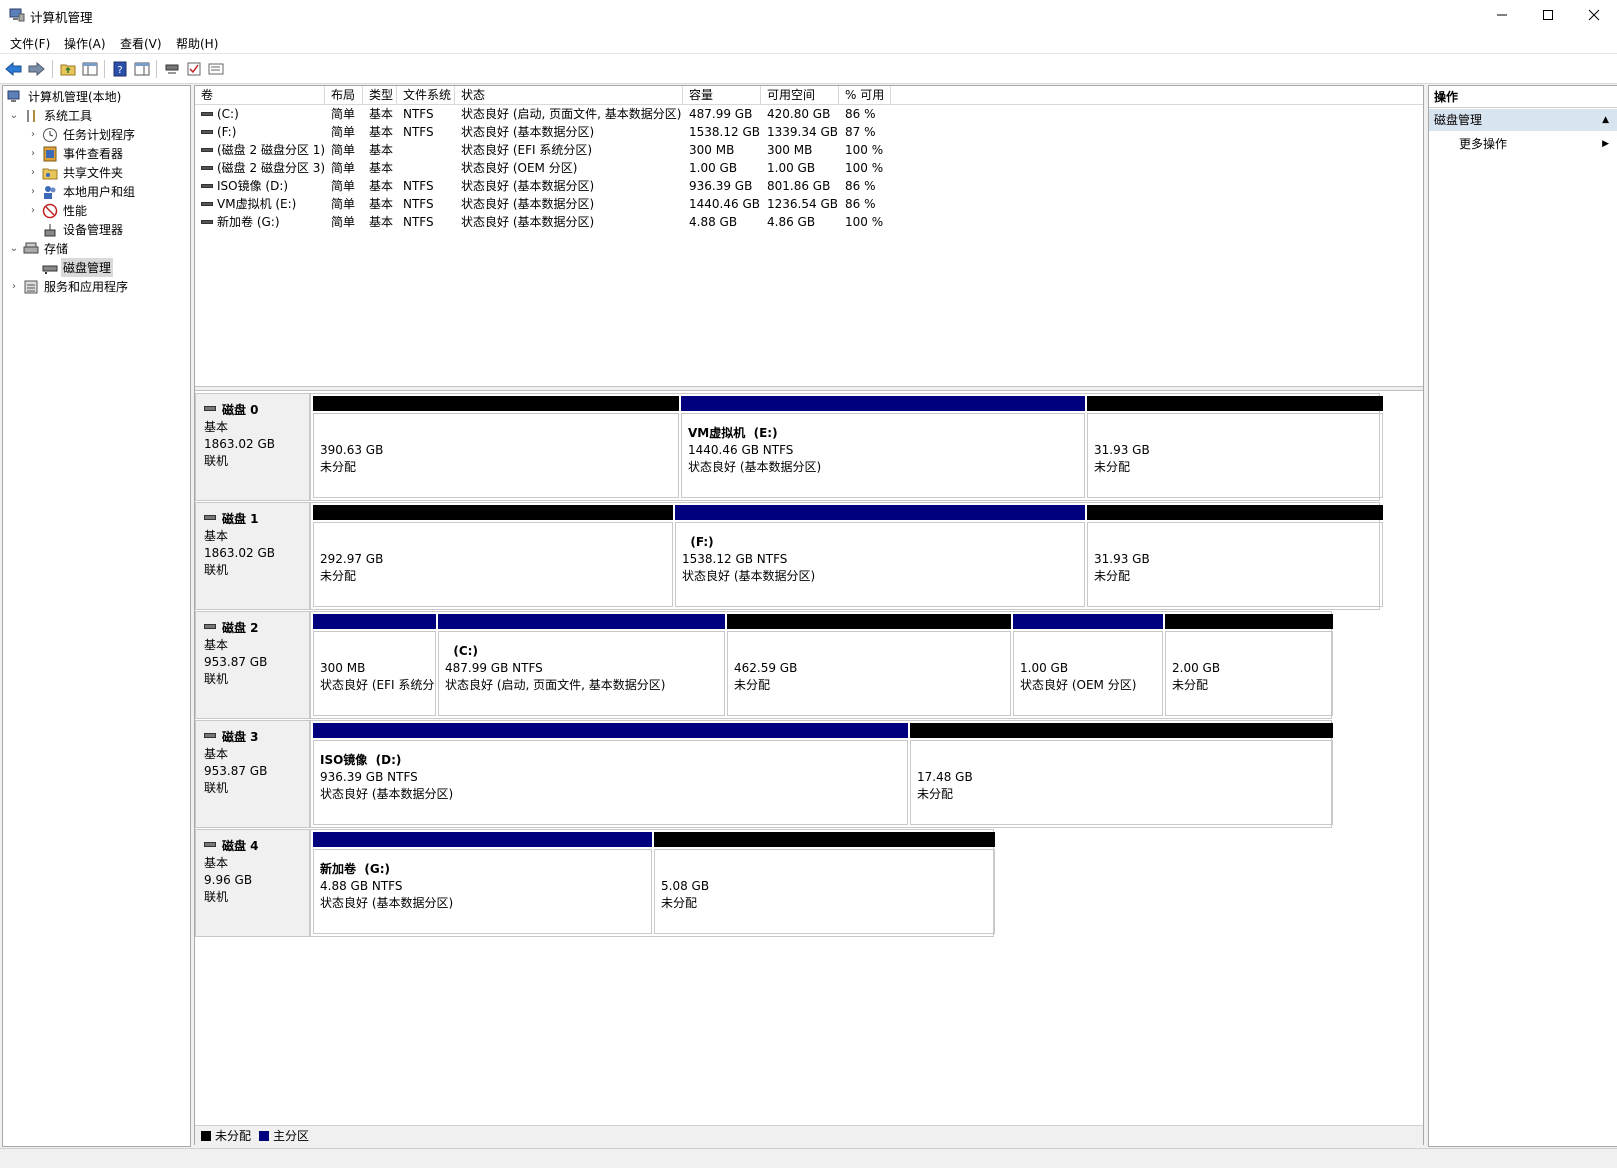  Describe the element at coordinates (252, 883) in the screenshot. I see `disk-label: 磁盘 4 基本 9.96 GB 联机` at that location.